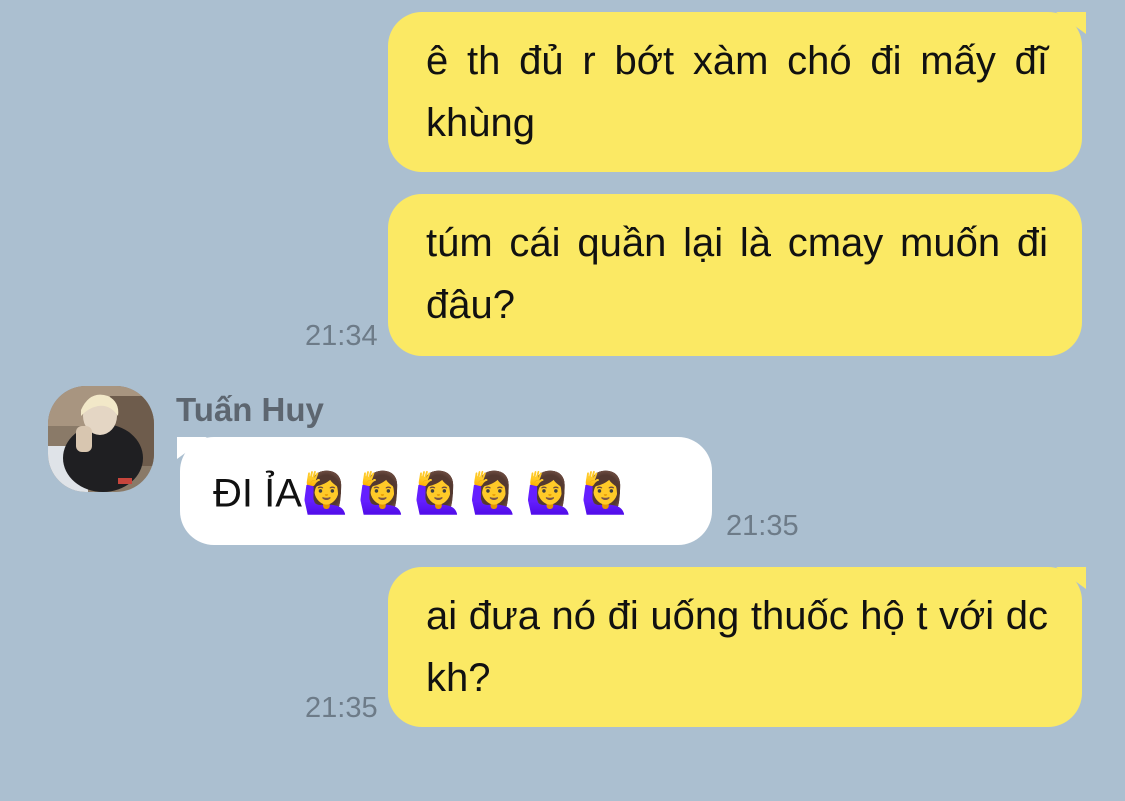  Describe the element at coordinates (341, 336) in the screenshot. I see `message-timestamp: 21:34` at that location.